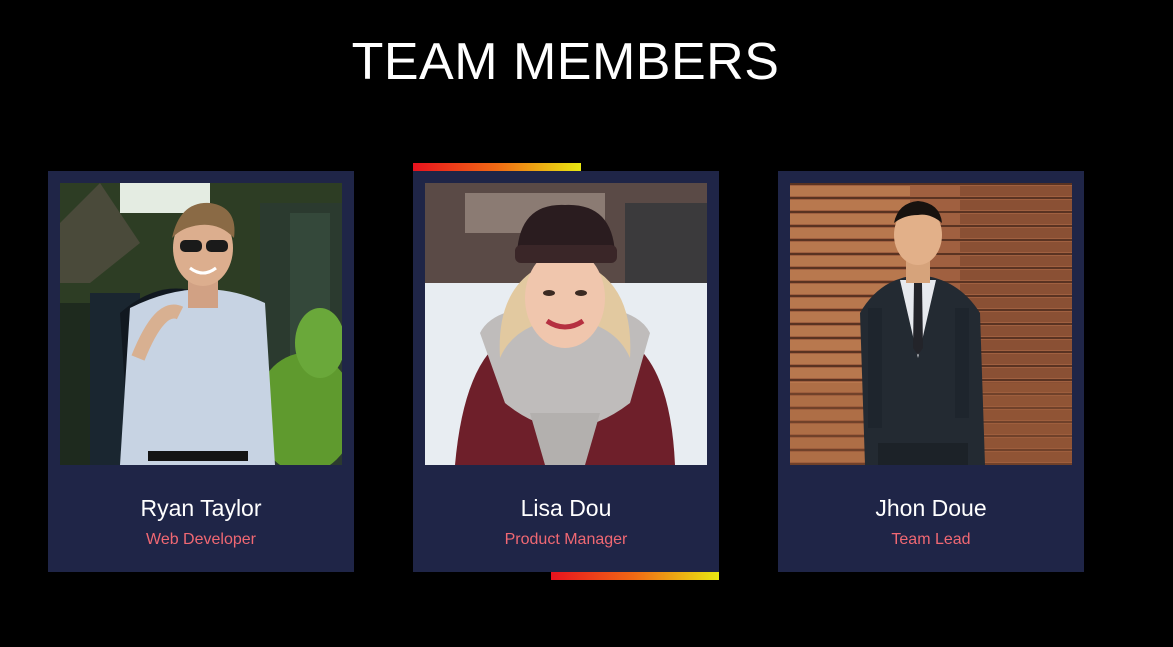 The width and height of the screenshot is (1173, 647). What do you see at coordinates (566, 508) in the screenshot?
I see `member-name: Lisa Dou` at bounding box center [566, 508].